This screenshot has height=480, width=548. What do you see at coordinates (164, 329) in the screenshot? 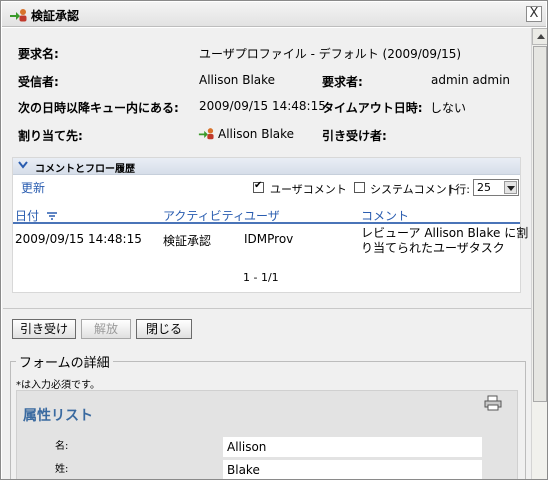
I see `close-button: 閉じる` at bounding box center [164, 329].